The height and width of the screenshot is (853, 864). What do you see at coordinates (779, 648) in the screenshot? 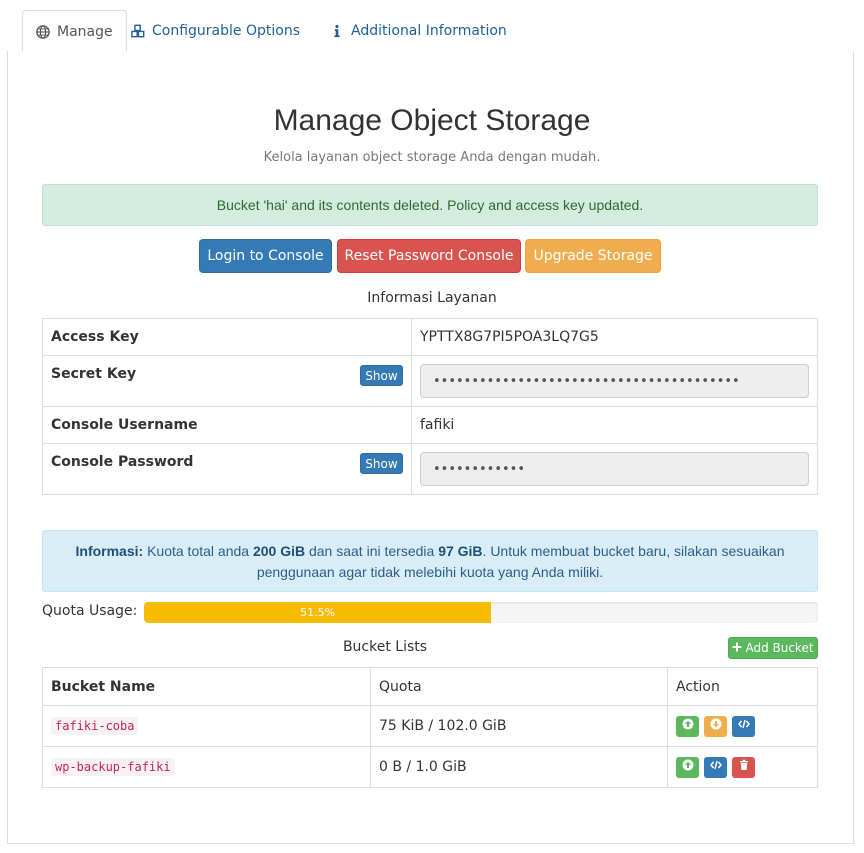
I see `add-bucket-label: Add Bucket` at bounding box center [779, 648].